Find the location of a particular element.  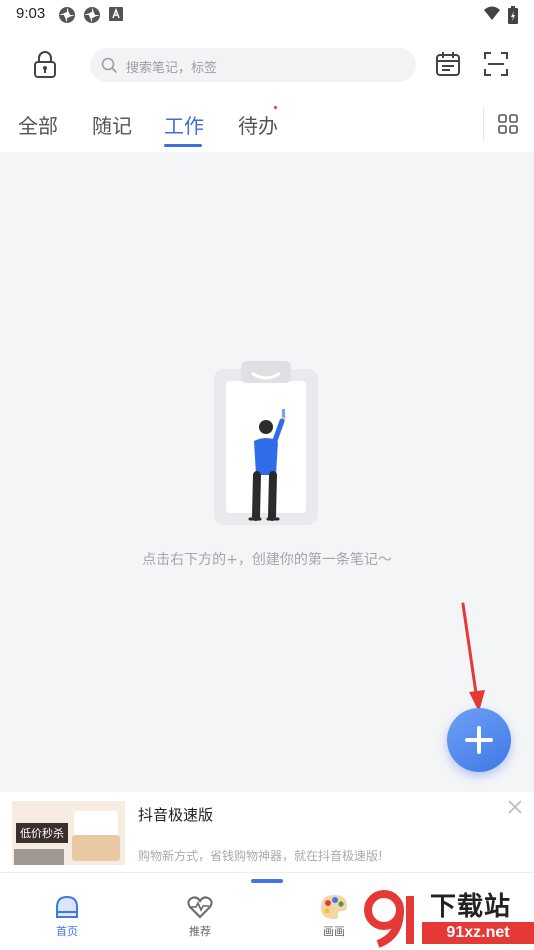

empty-state-text: 点击右下方的+，创建你的第一条笔记～ is located at coordinates (267, 560).